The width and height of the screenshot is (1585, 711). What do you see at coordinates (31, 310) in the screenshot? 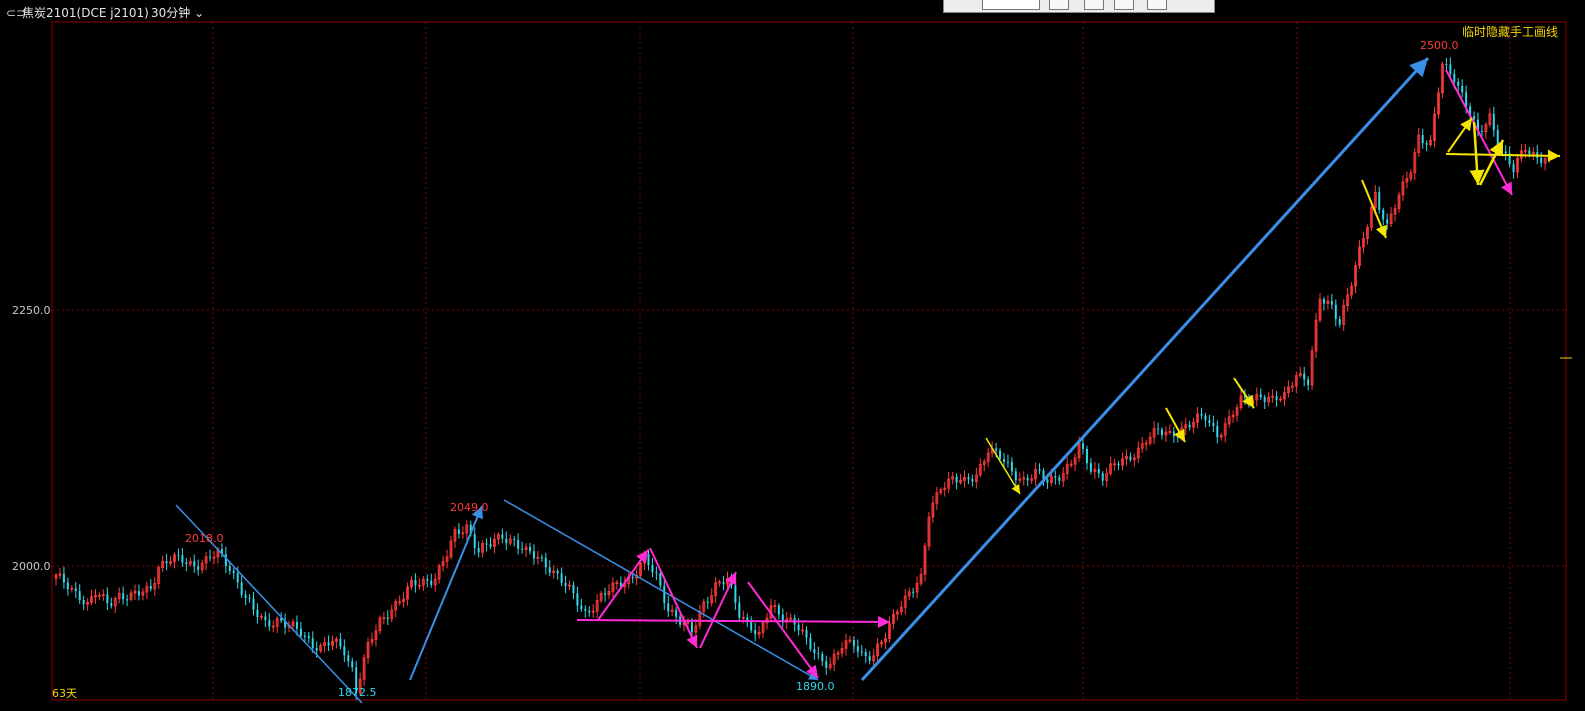
I see `y-tick-label: 2250.0` at bounding box center [31, 310].